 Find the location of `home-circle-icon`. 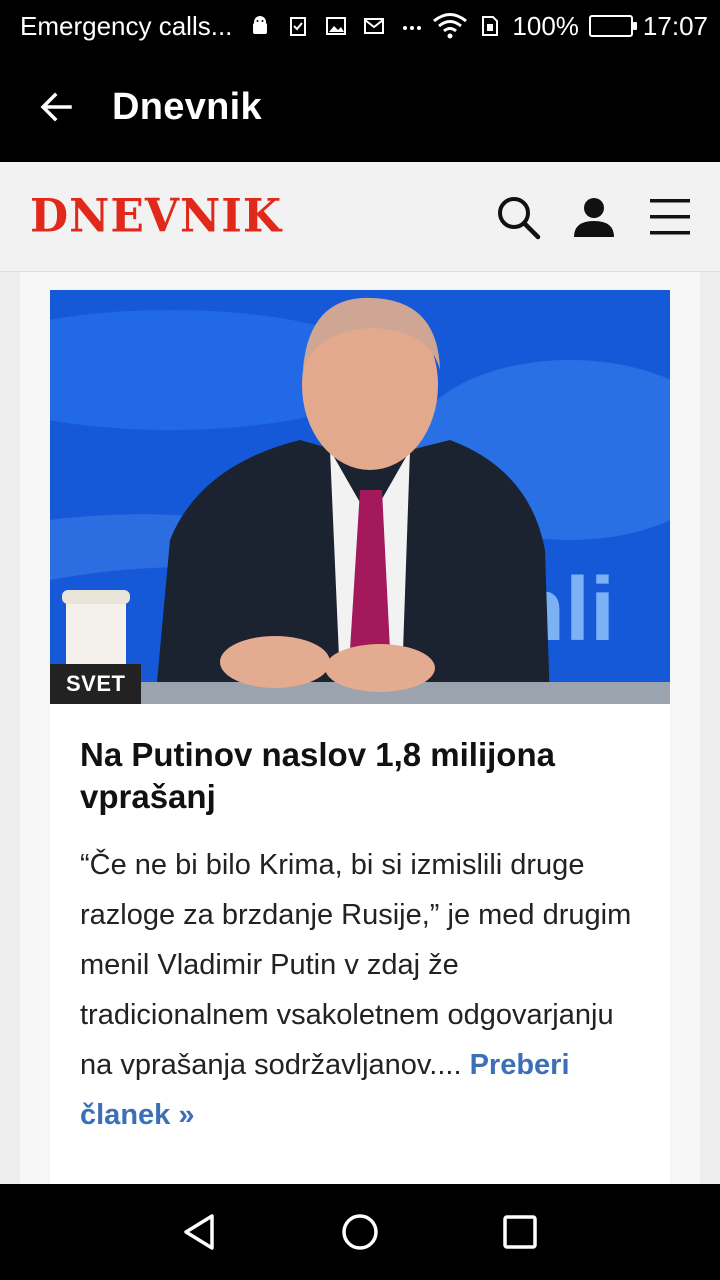

home-circle-icon is located at coordinates (360, 1232).